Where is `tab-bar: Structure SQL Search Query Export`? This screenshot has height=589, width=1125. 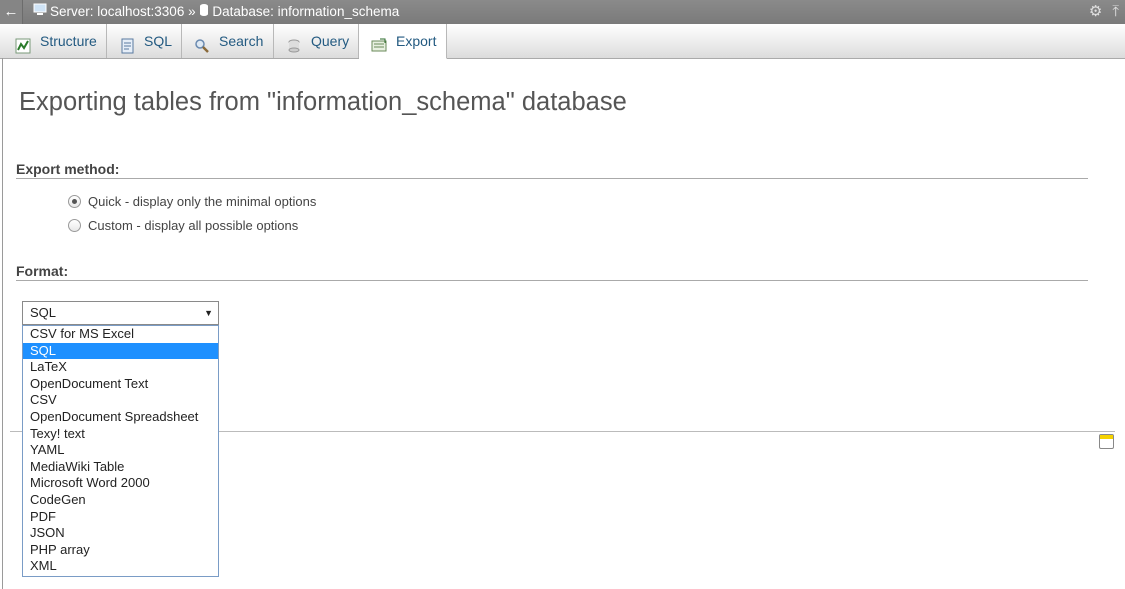 tab-bar: Structure SQL Search Query Export is located at coordinates (562, 41).